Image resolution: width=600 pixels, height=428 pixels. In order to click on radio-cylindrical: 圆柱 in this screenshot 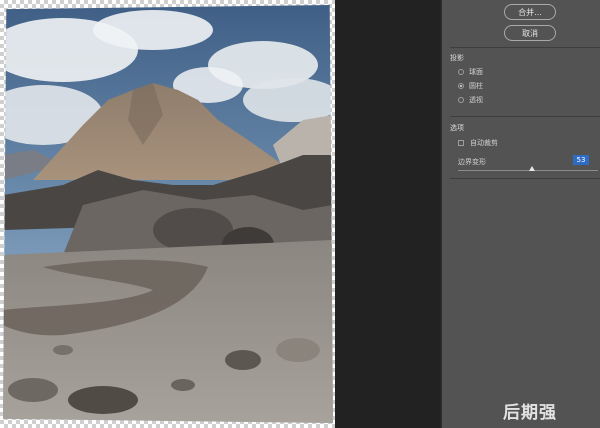, I will do `click(470, 86)`.